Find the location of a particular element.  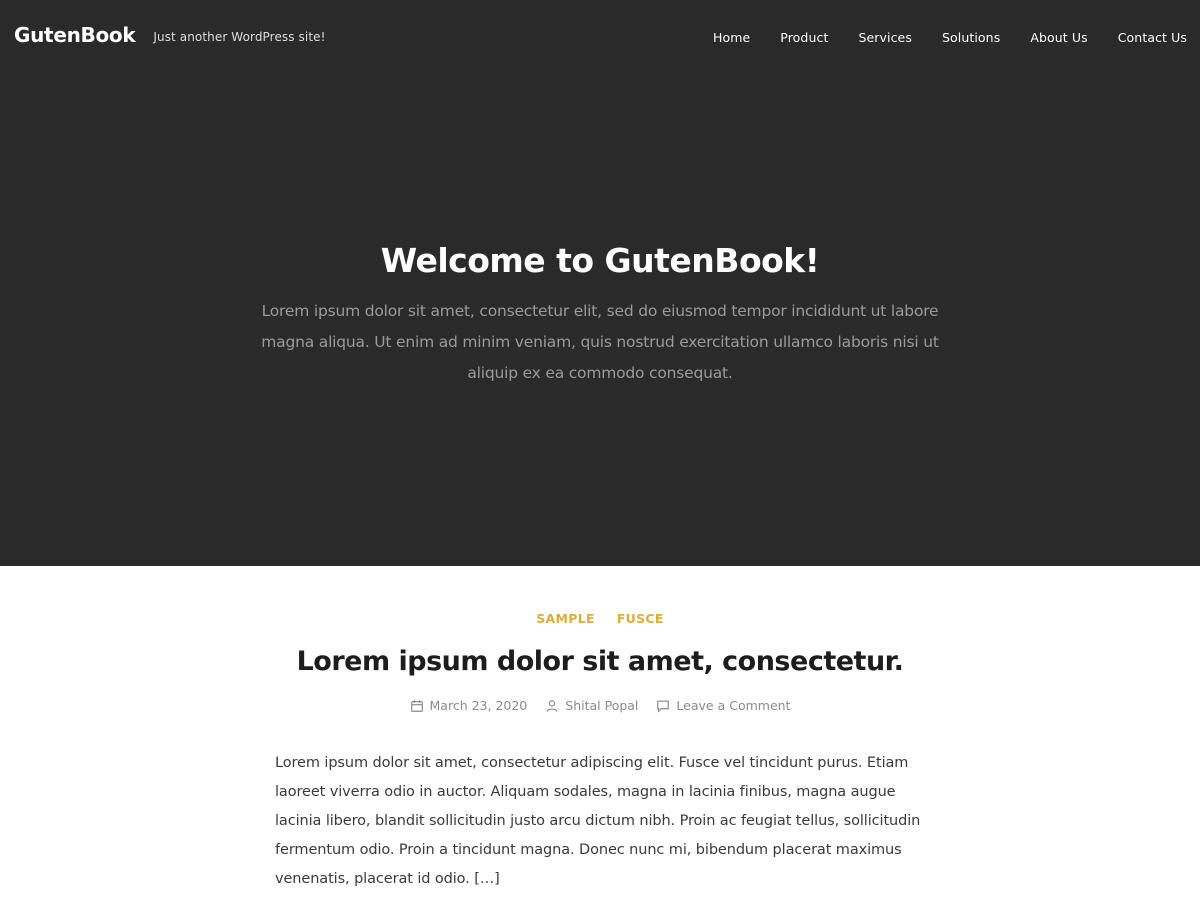

post-date-link: March 23, 2020 is located at coordinates (469, 705).